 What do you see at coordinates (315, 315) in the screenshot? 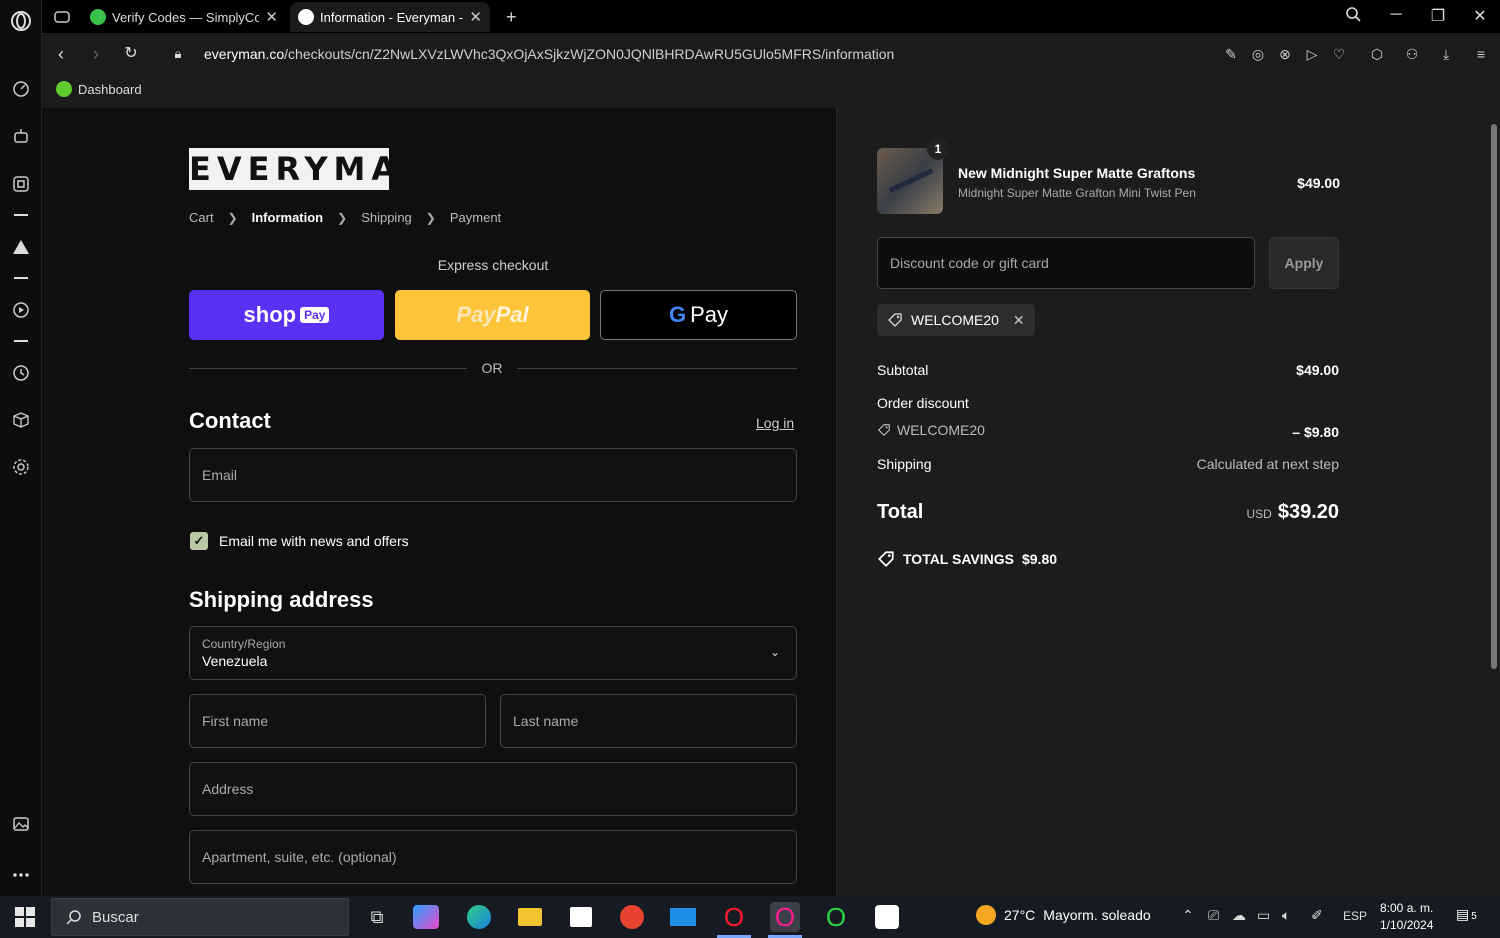
I see `shop-pay-badge: Pay` at bounding box center [315, 315].